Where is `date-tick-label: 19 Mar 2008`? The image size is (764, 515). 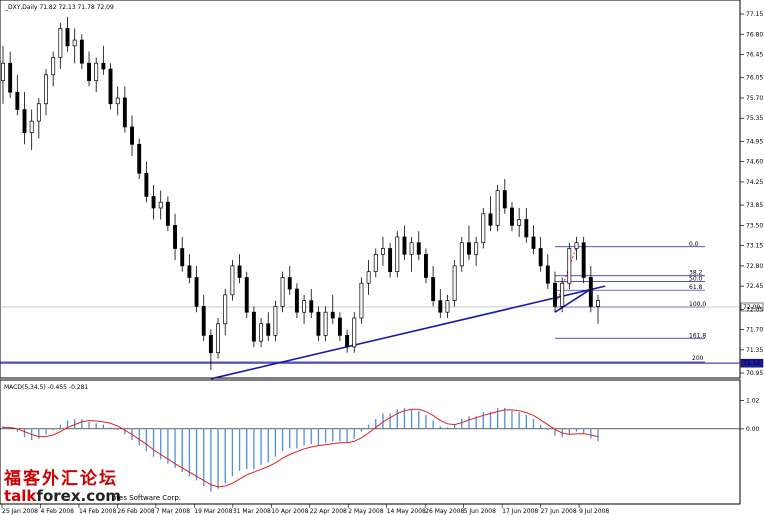
date-tick-label: 19 Mar 2008 is located at coordinates (213, 511).